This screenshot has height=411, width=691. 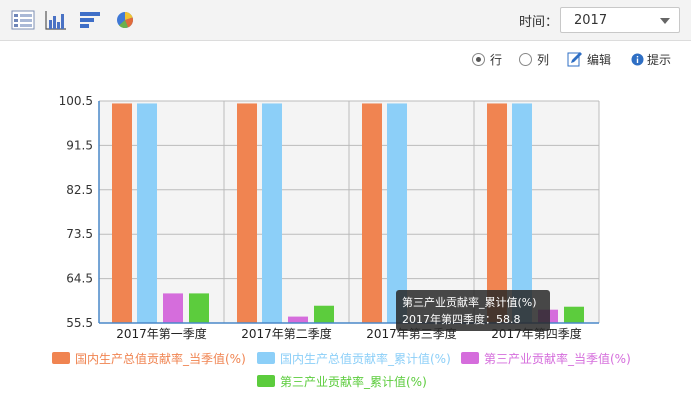 I want to click on time-select: 2017, so click(x=620, y=20).